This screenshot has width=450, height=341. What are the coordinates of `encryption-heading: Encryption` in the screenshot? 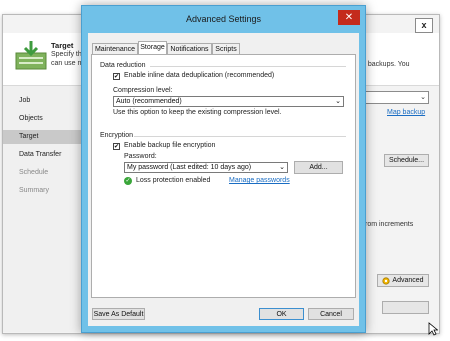 It's located at (117, 135).